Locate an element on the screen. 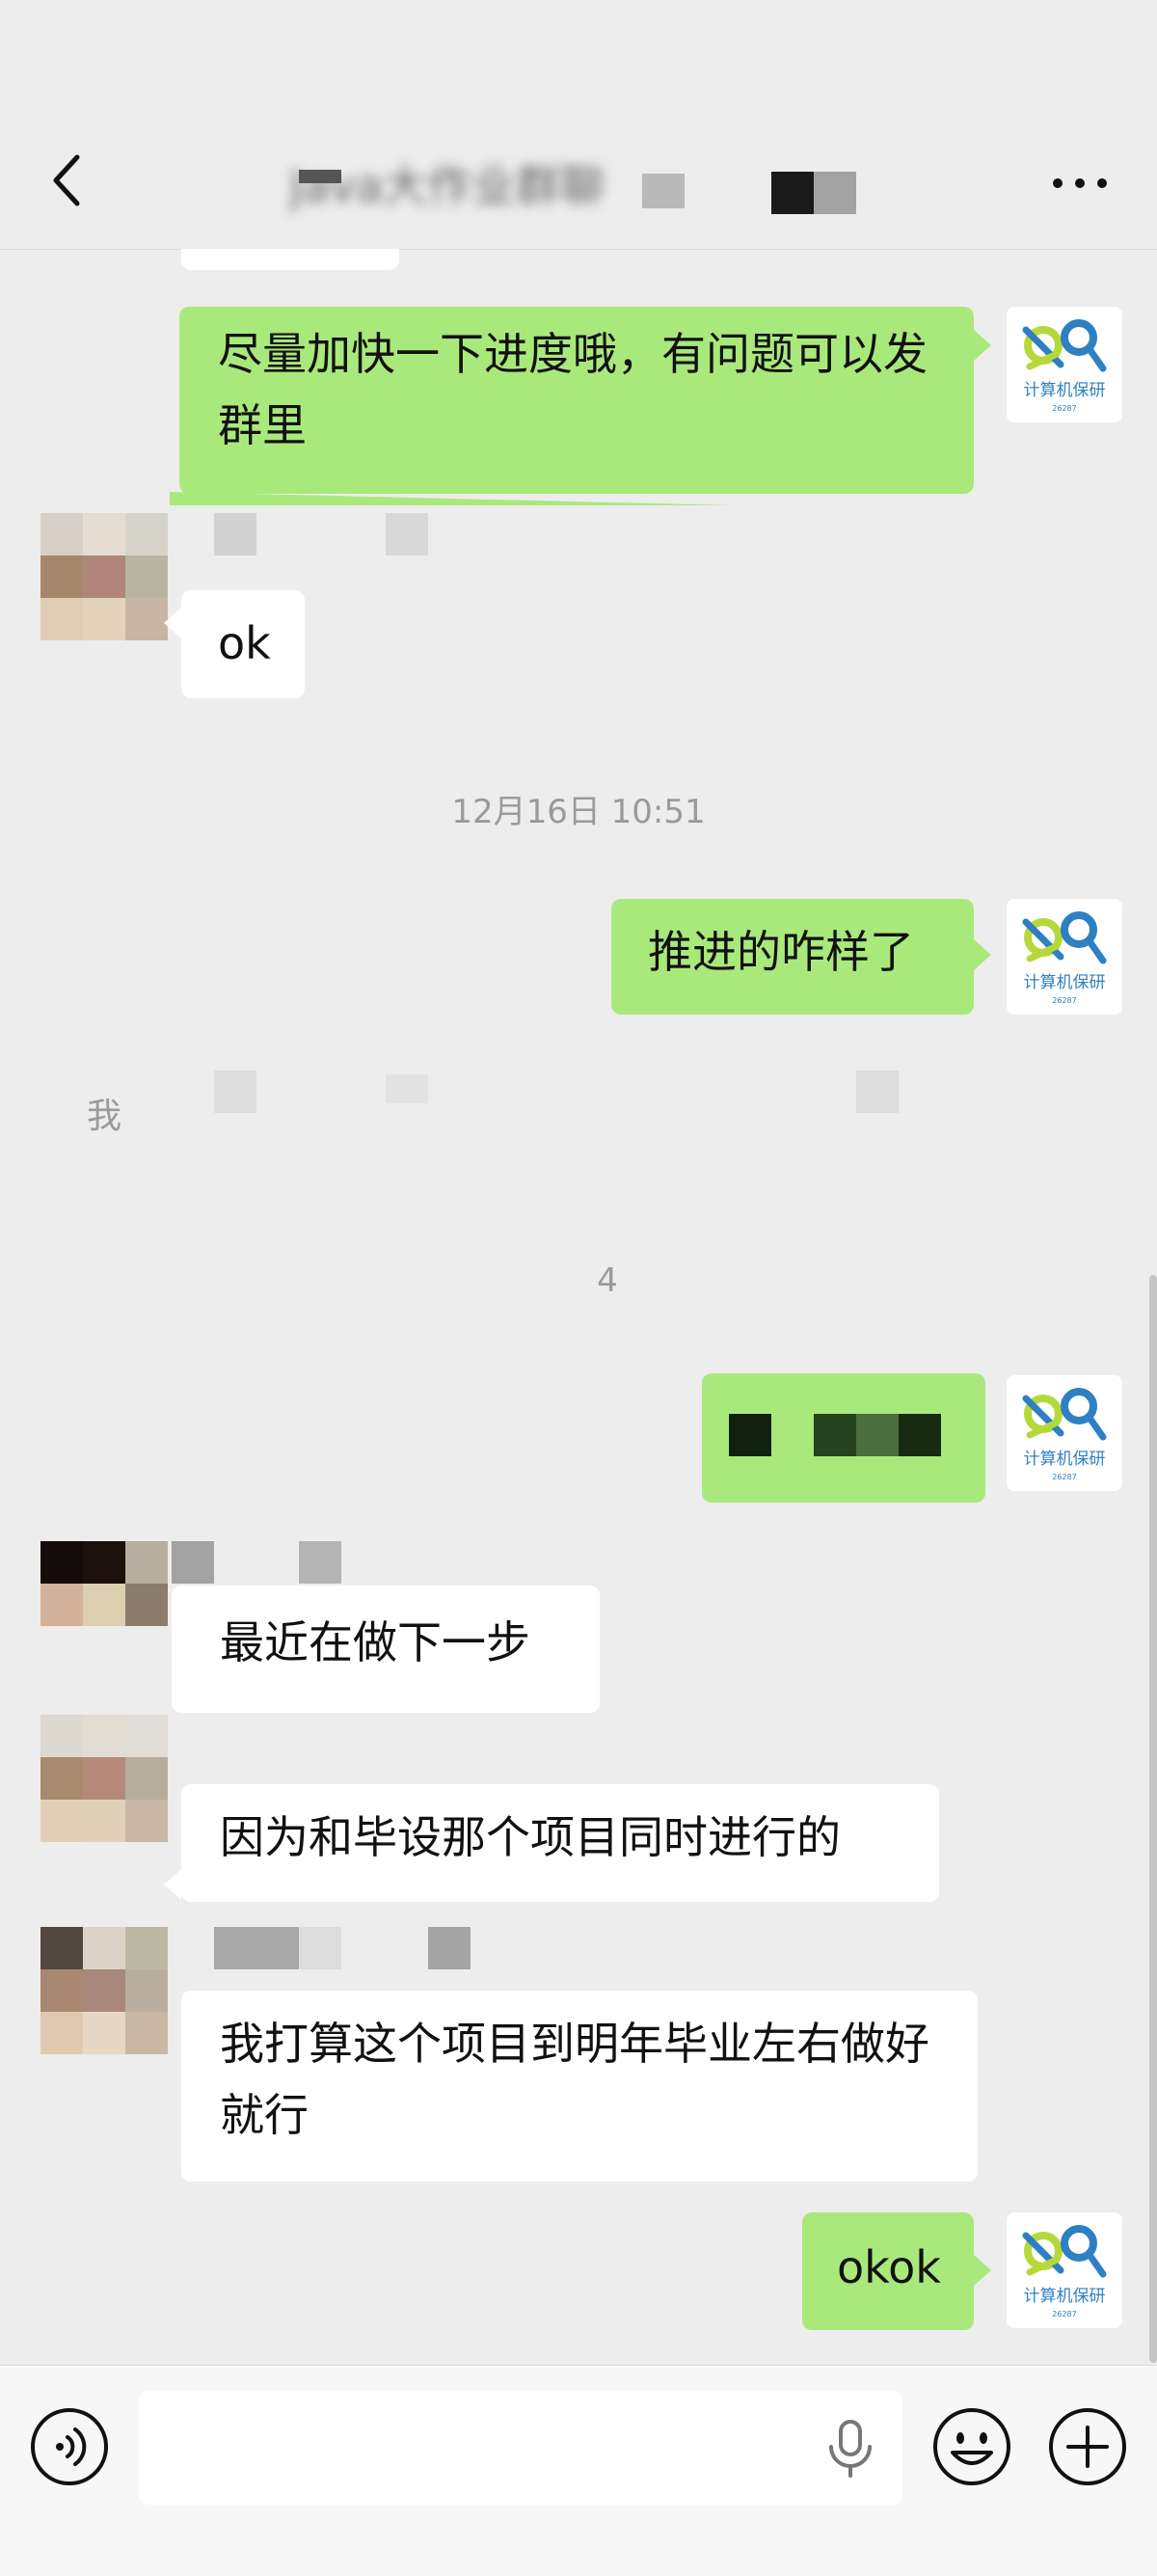 The image size is (1157, 2576). message-bubble-sent: 尽量加快一下进度哦，有问题可以发群里 is located at coordinates (576, 400).